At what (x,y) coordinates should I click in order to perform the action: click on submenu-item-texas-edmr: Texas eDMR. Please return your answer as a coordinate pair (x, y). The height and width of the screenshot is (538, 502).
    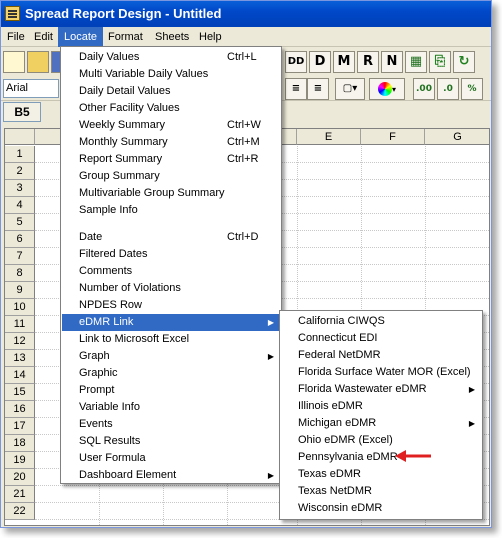
    Looking at the image, I should click on (381, 474).